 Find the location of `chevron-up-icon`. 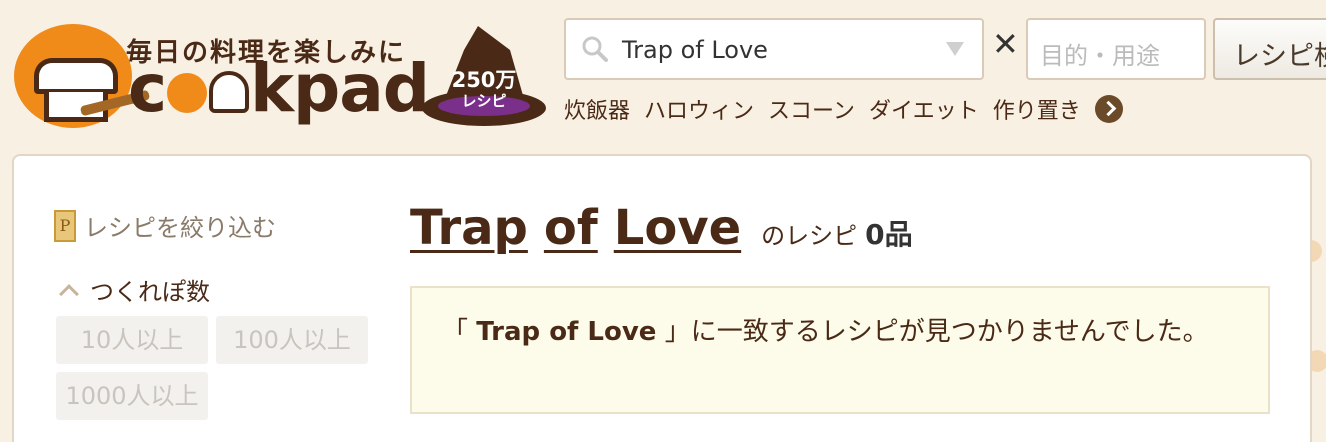

chevron-up-icon is located at coordinates (69, 293).